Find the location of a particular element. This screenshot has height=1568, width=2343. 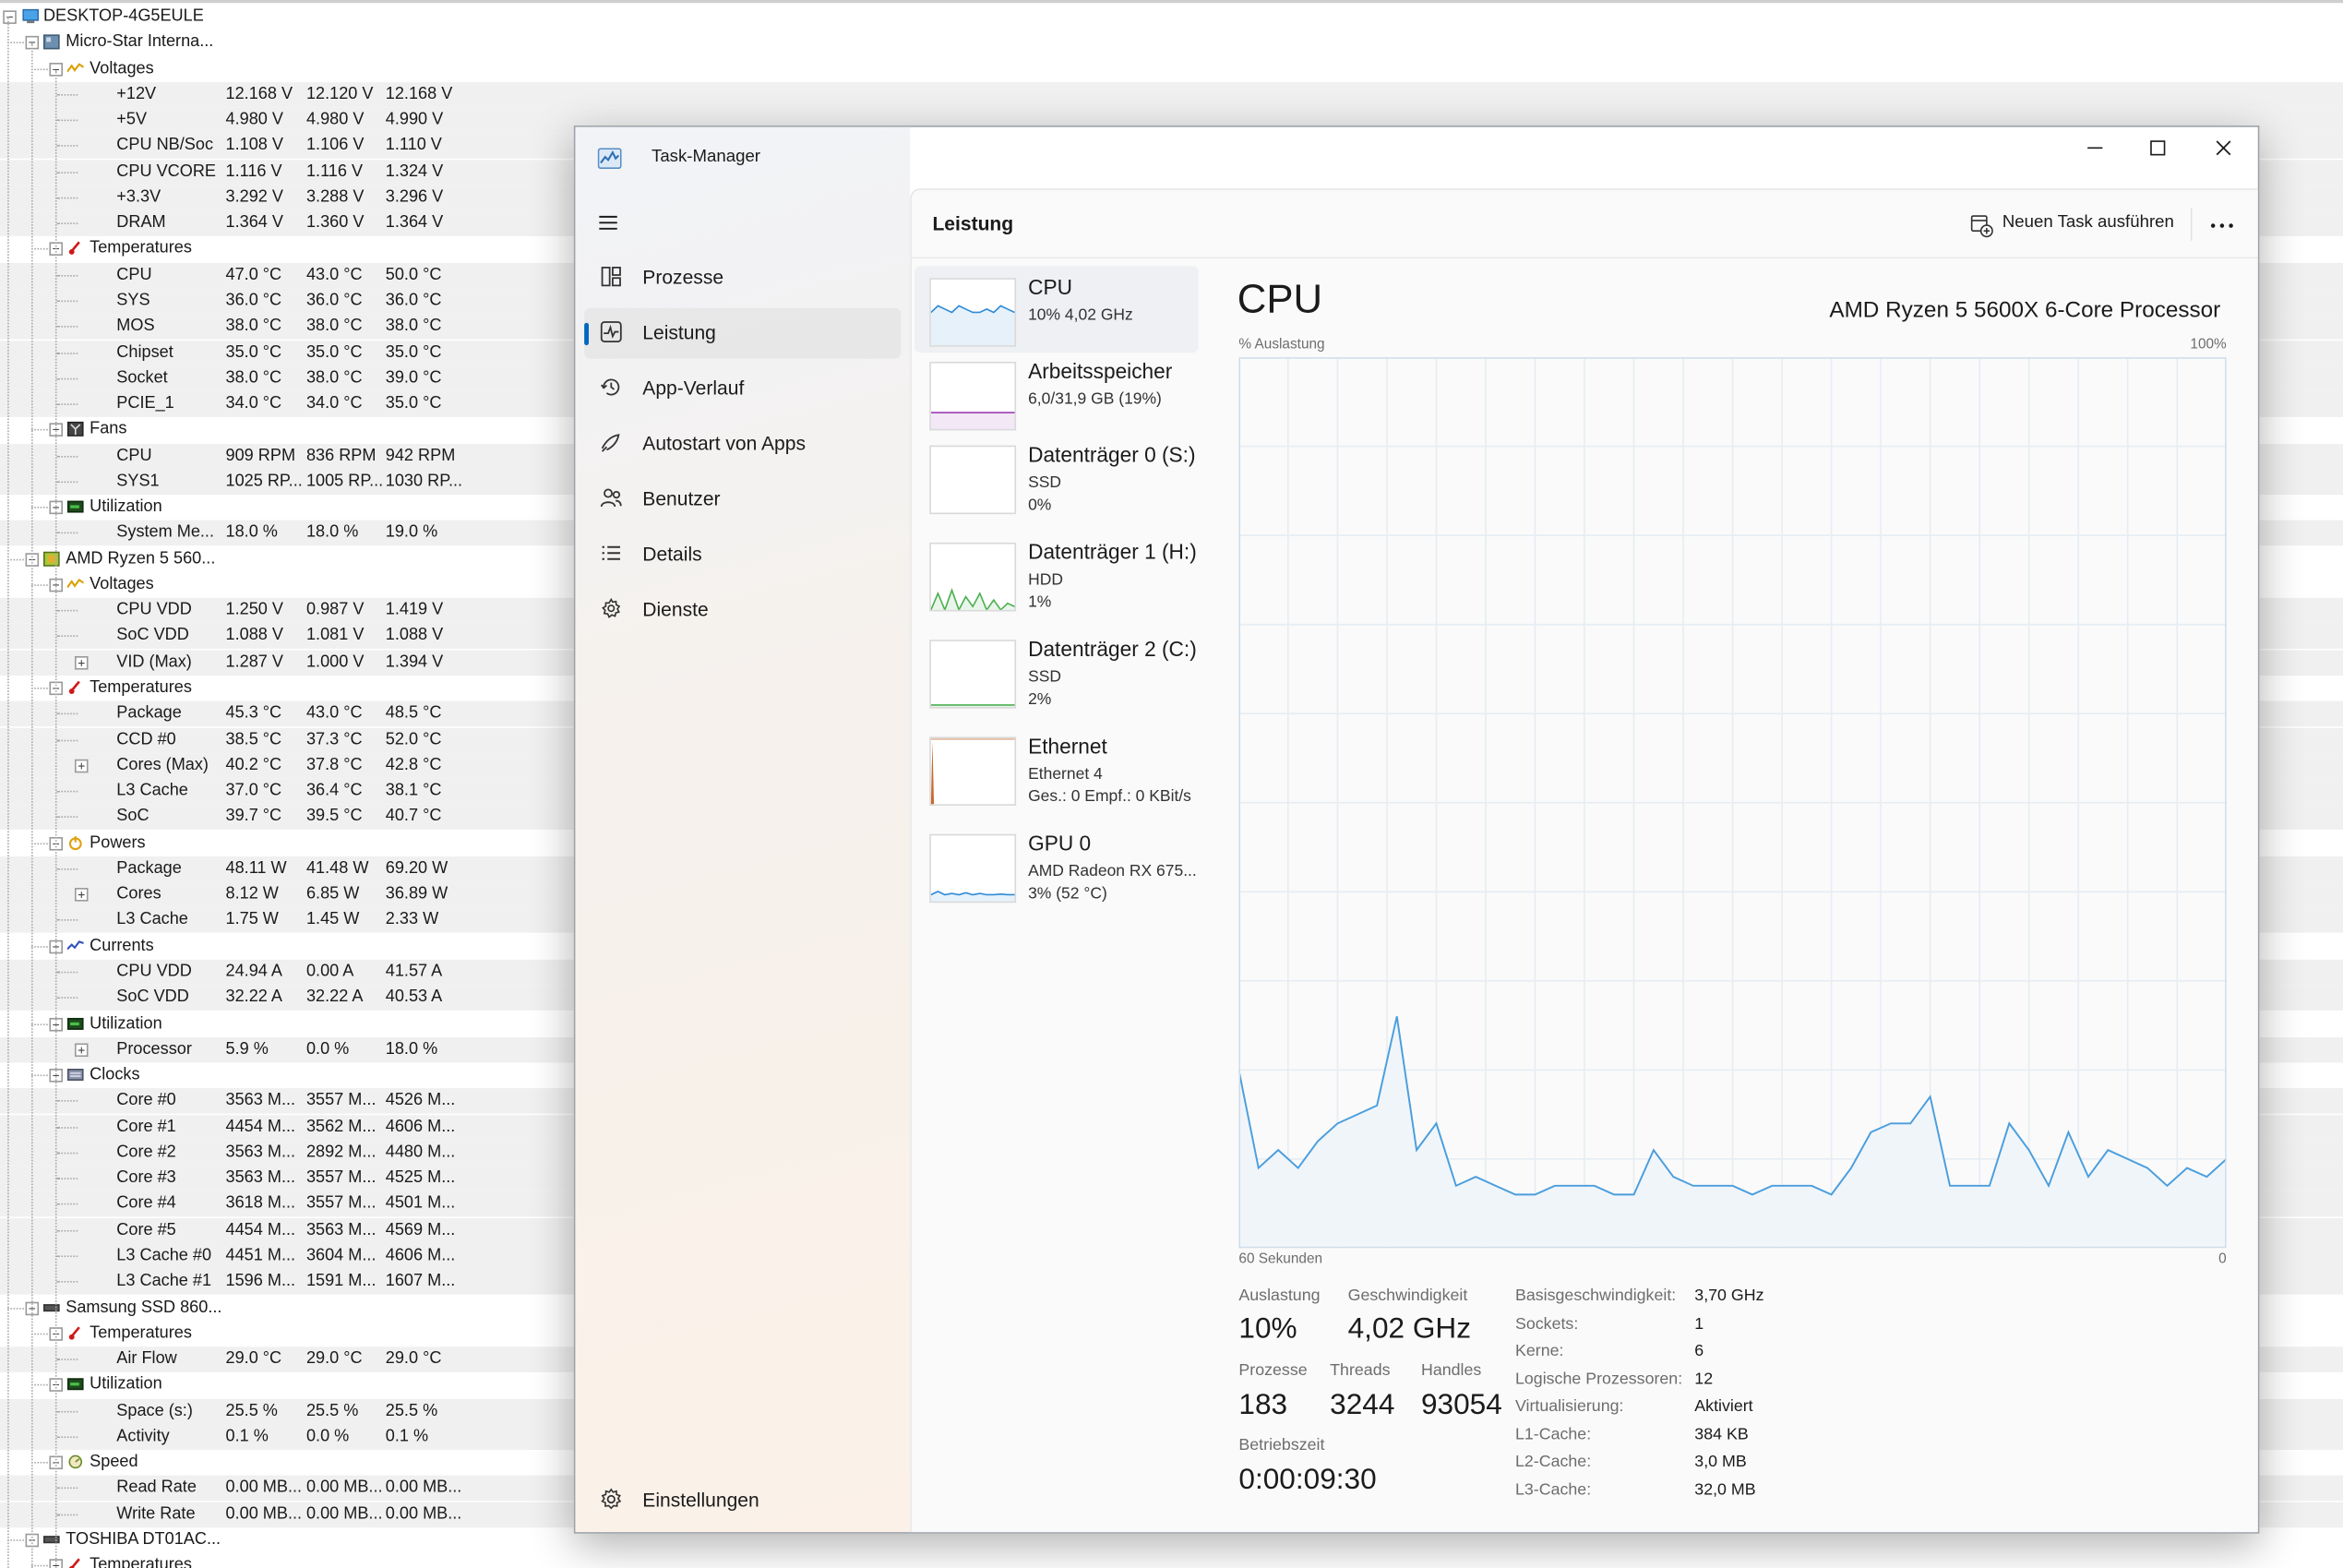

device-item-datentr-ger-0-s: Datenträger 0 (S:) SSD 0% is located at coordinates (1056, 478).